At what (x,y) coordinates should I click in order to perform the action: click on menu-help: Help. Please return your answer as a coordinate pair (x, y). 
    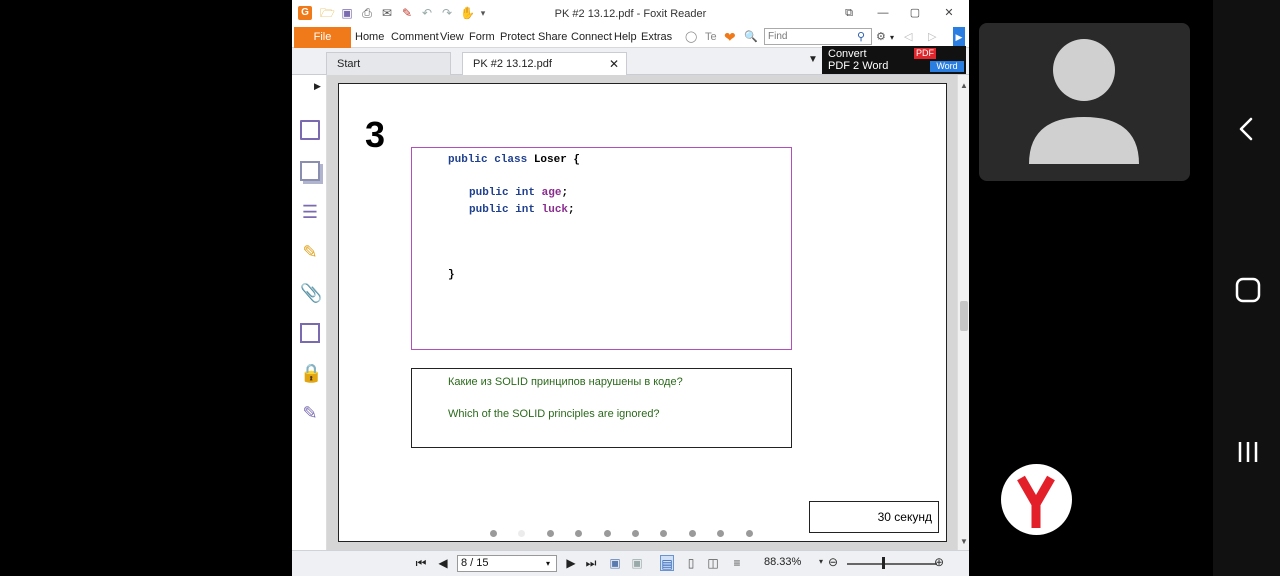
    Looking at the image, I should click on (625, 37).